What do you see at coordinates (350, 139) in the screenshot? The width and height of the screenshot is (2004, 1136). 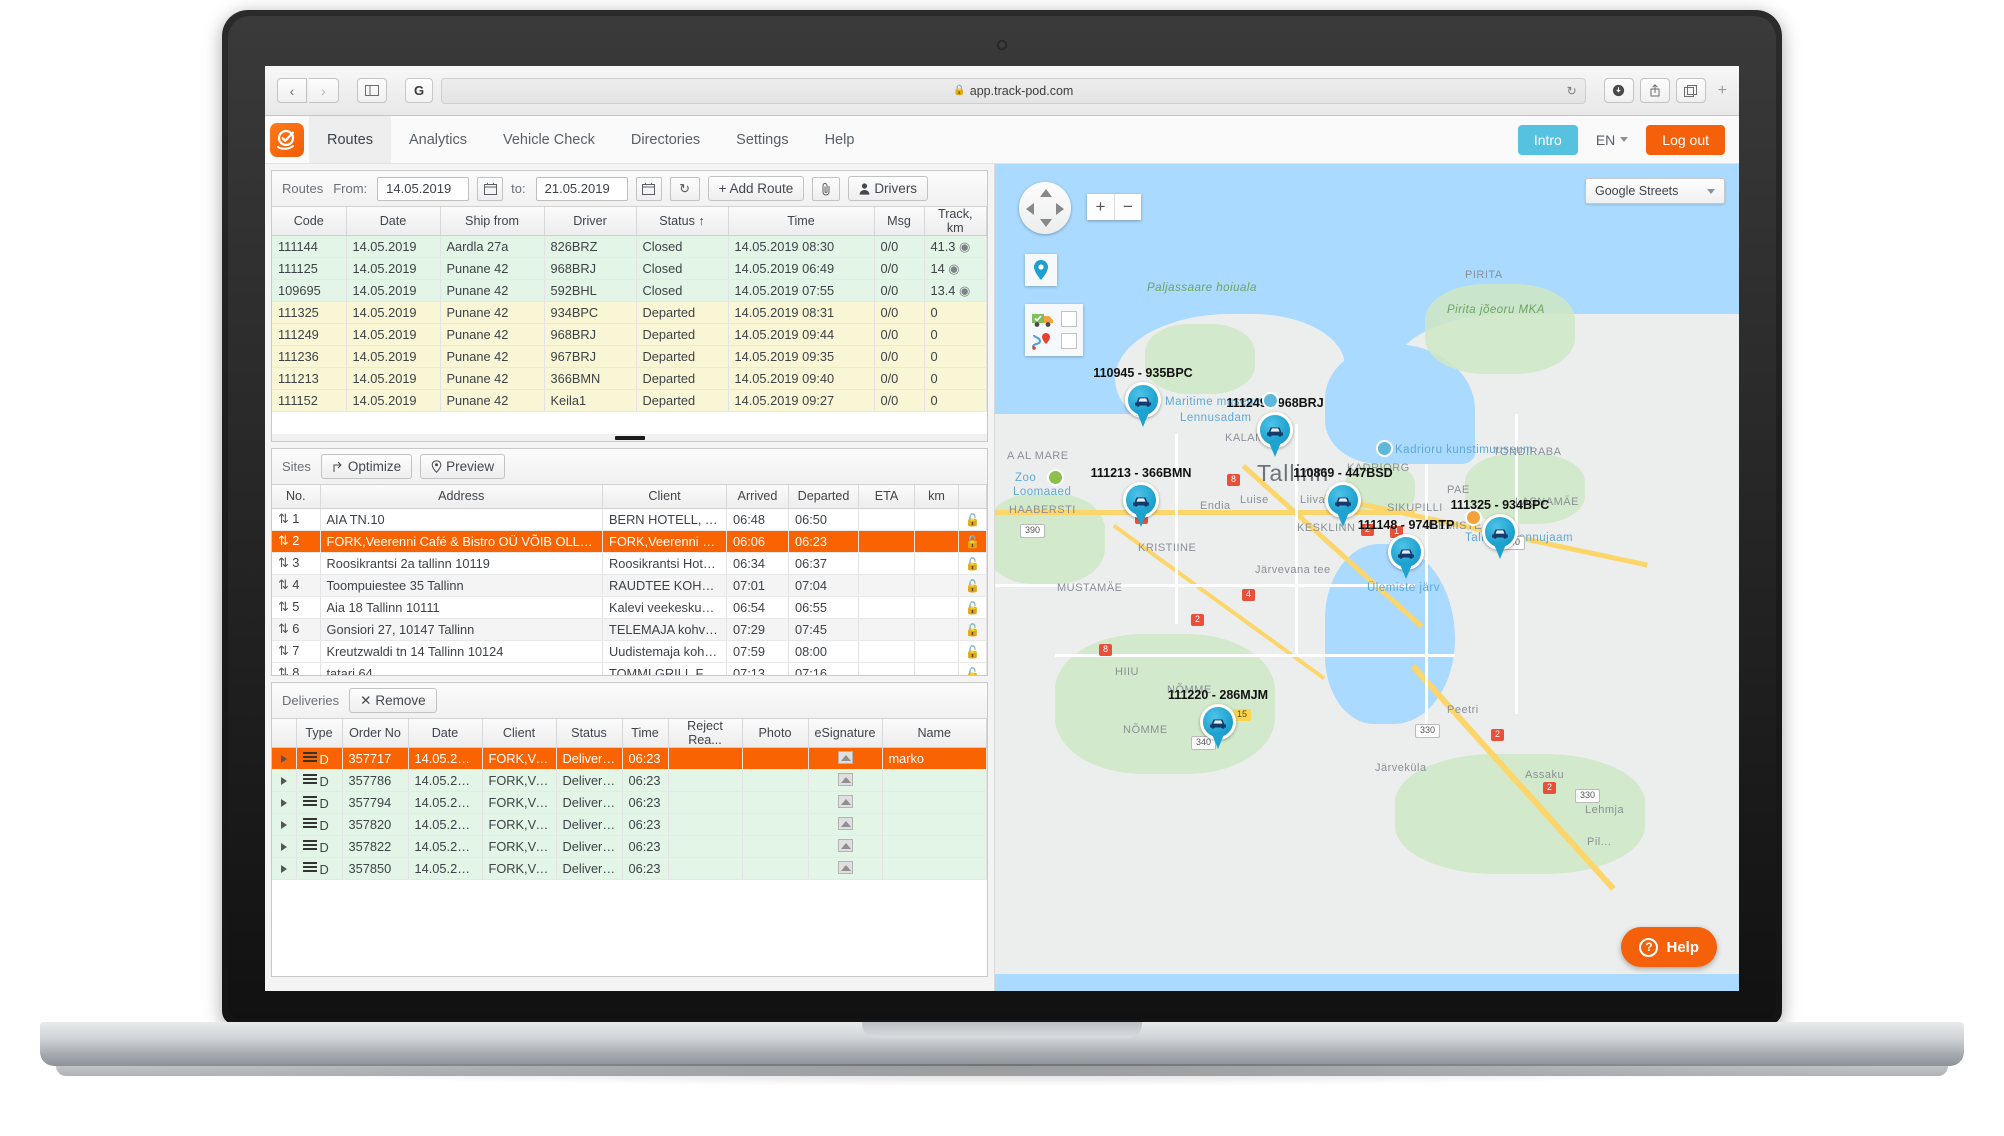 I see `nav-item-routes: Routes` at bounding box center [350, 139].